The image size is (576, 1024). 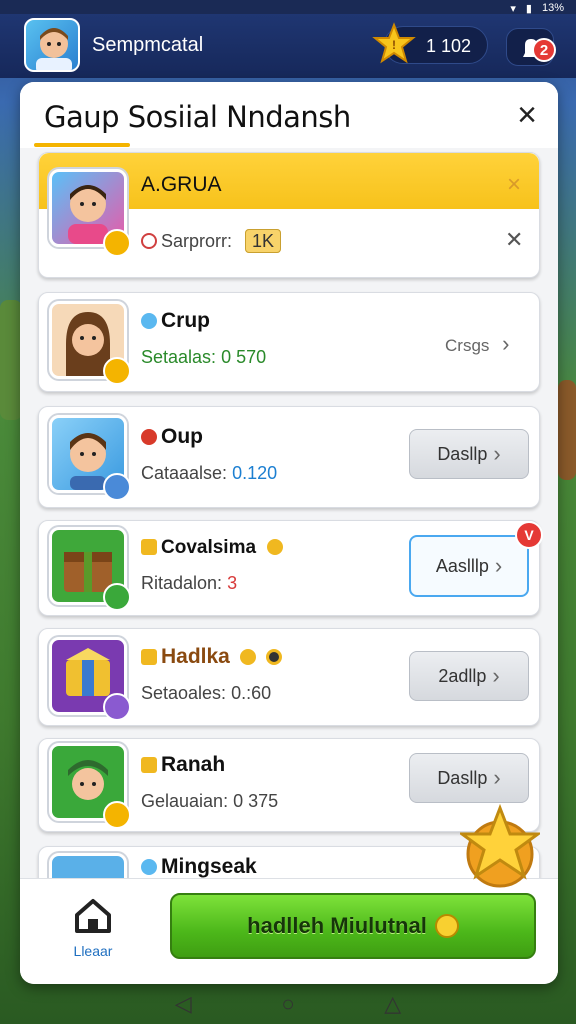 What do you see at coordinates (82, 145) in the screenshot?
I see `title-underline` at bounding box center [82, 145].